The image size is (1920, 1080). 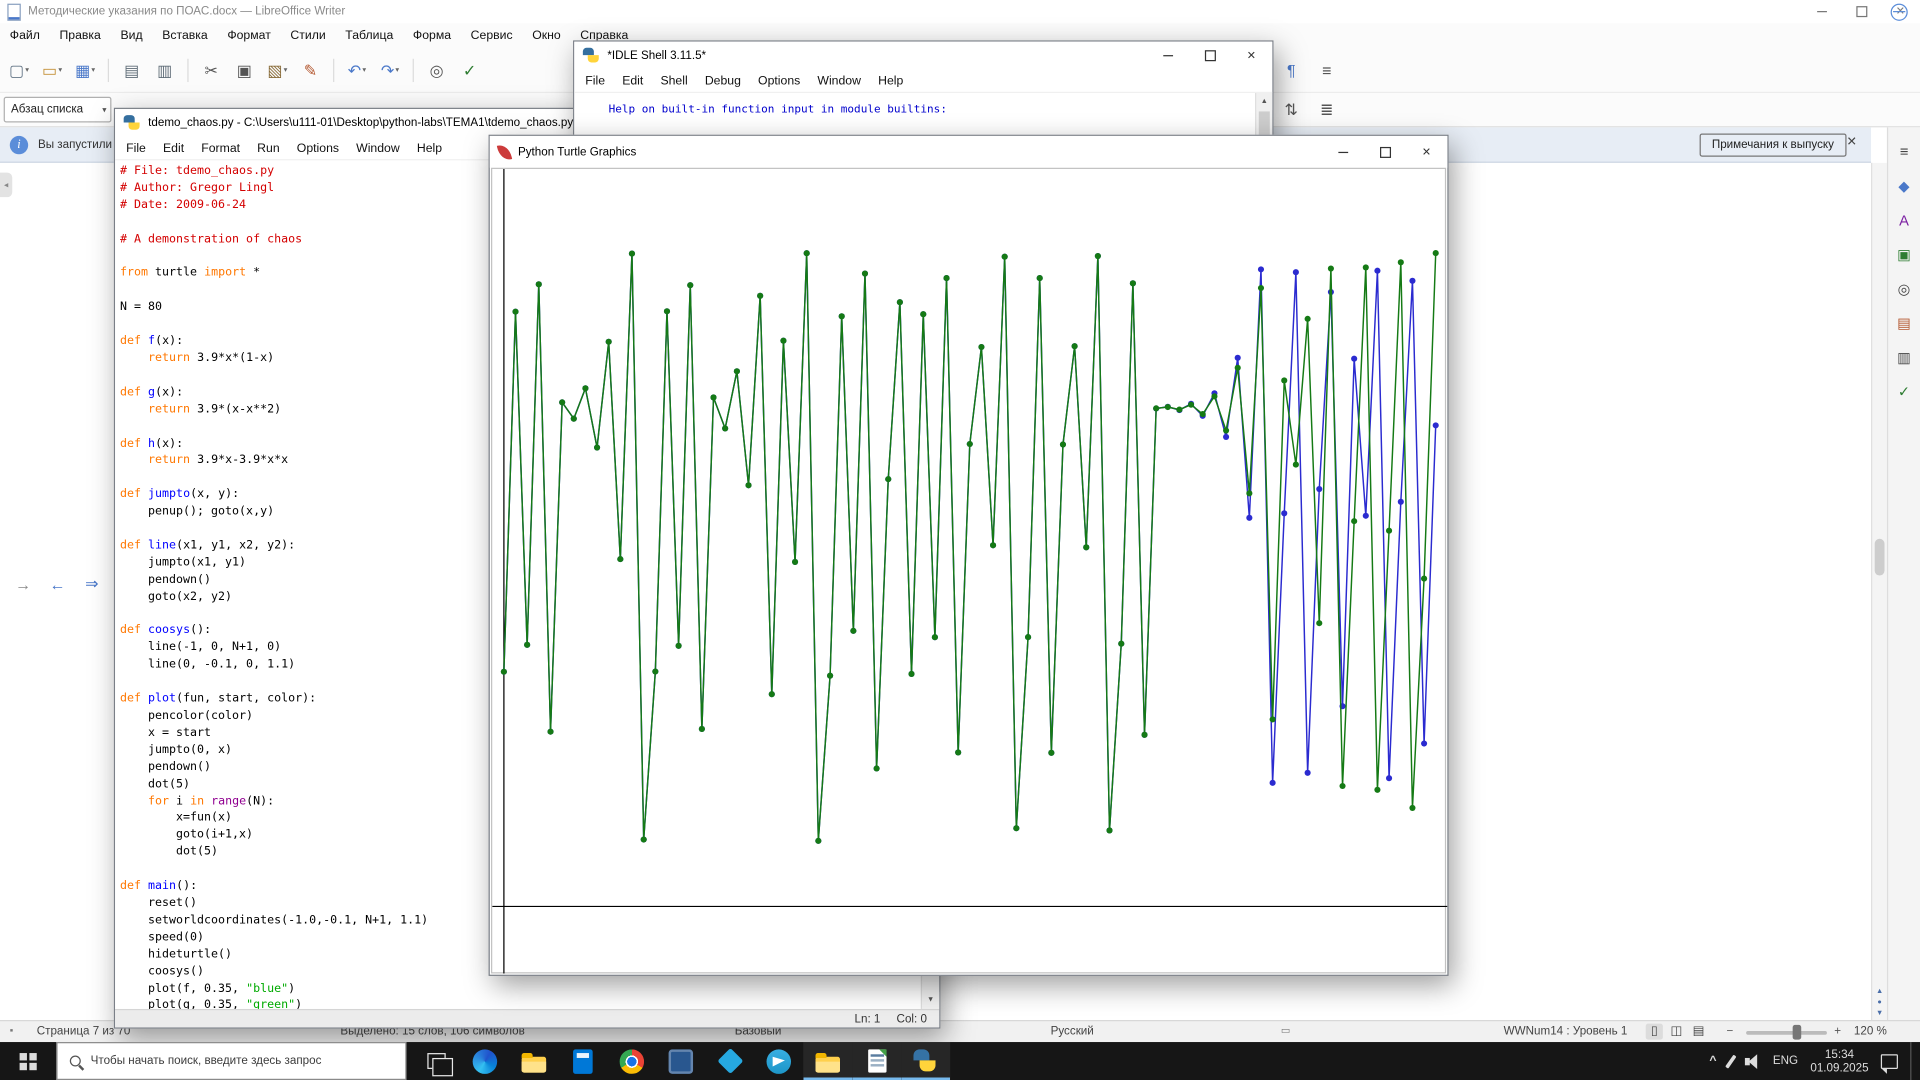 What do you see at coordinates (1879, 991) in the screenshot?
I see `previous-page-icon: ▲` at bounding box center [1879, 991].